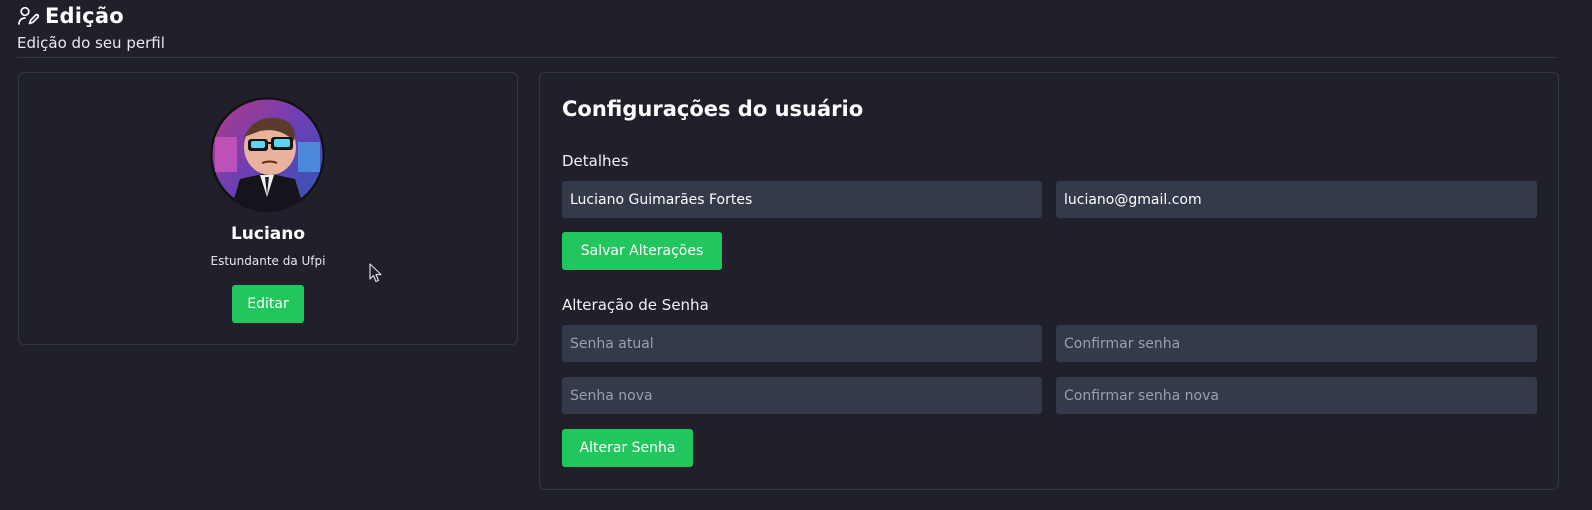  What do you see at coordinates (787, 16) in the screenshot?
I see `title-row: Edição` at bounding box center [787, 16].